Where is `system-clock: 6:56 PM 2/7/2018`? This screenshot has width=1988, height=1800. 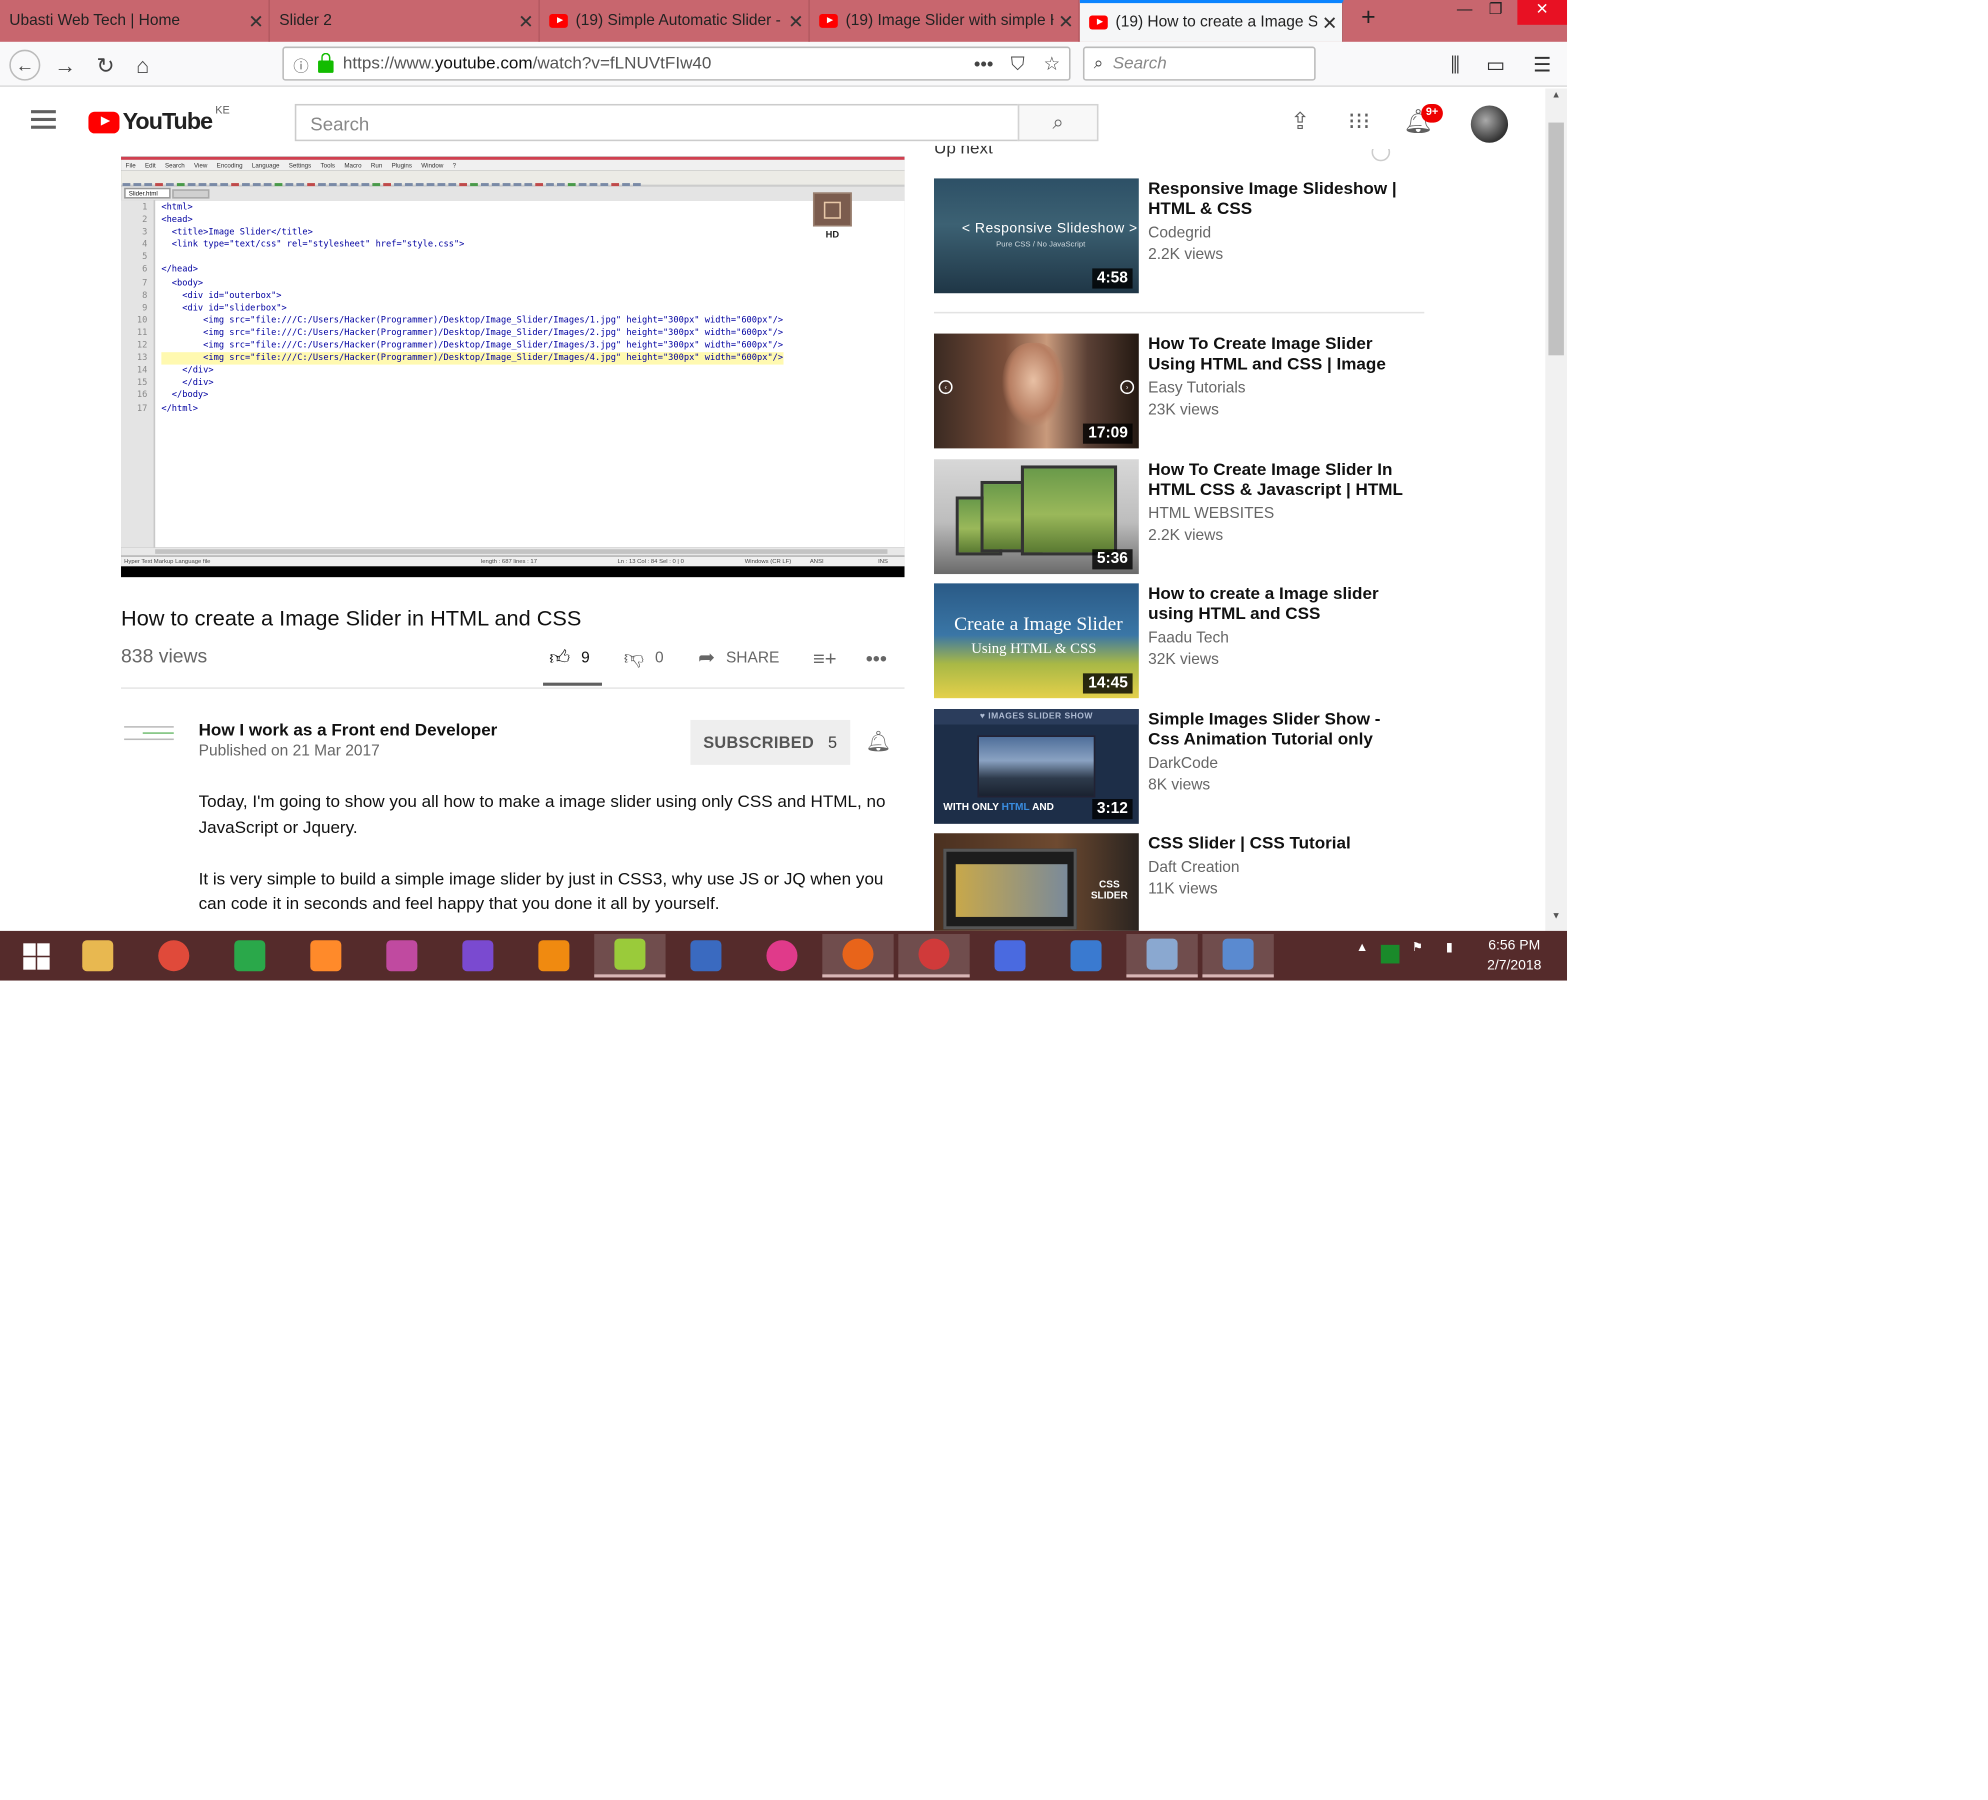 system-clock: 6:56 PM 2/7/2018 is located at coordinates (1514, 956).